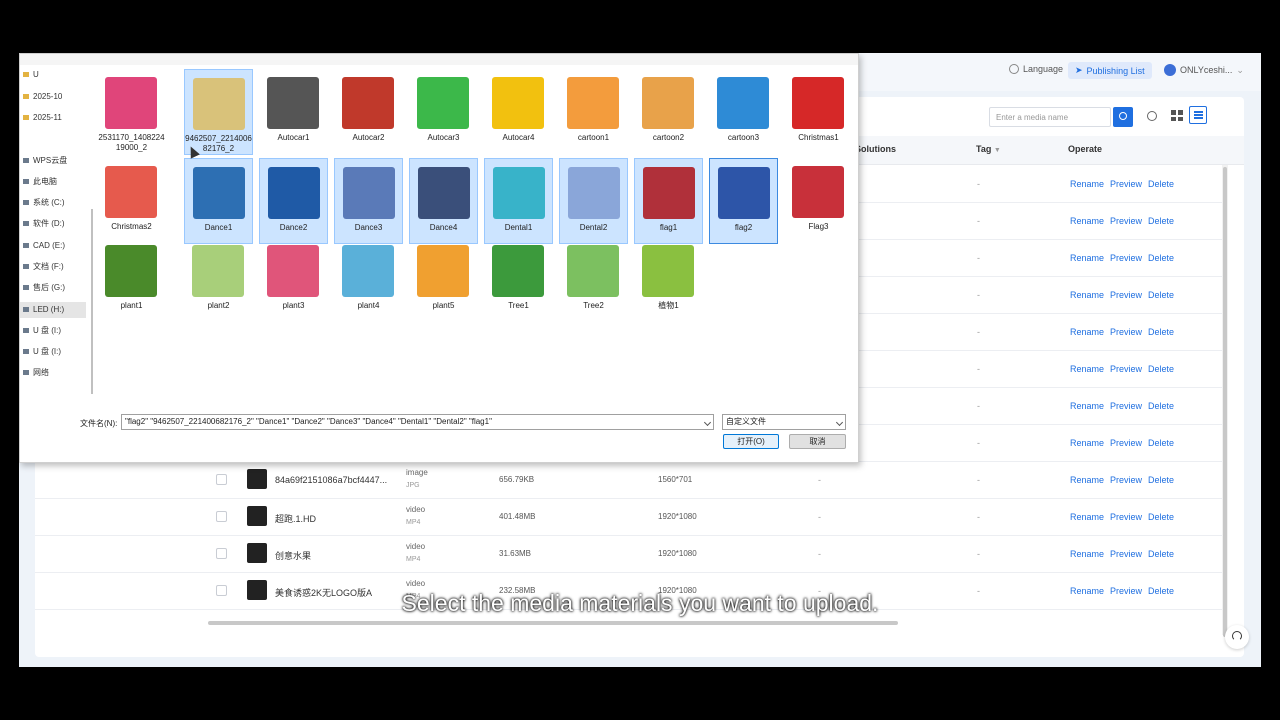  Describe the element at coordinates (988, 149) in the screenshot. I see `column-tag: Tag ▼` at that location.